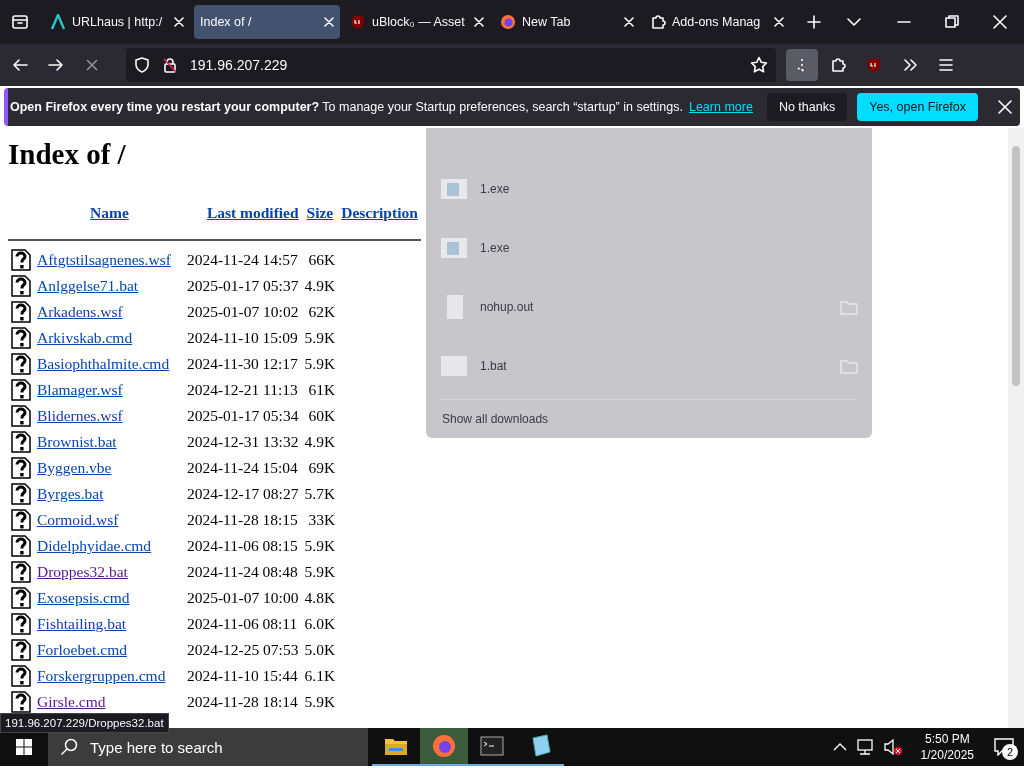  What do you see at coordinates (82, 649) in the screenshot?
I see `file-link: Forloebet.cmd` at bounding box center [82, 649].